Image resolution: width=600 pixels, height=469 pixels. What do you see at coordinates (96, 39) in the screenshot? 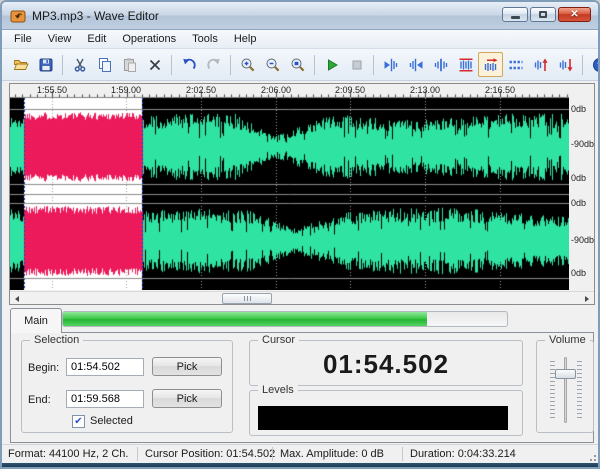
I see `menu-edit: Edit` at bounding box center [96, 39].